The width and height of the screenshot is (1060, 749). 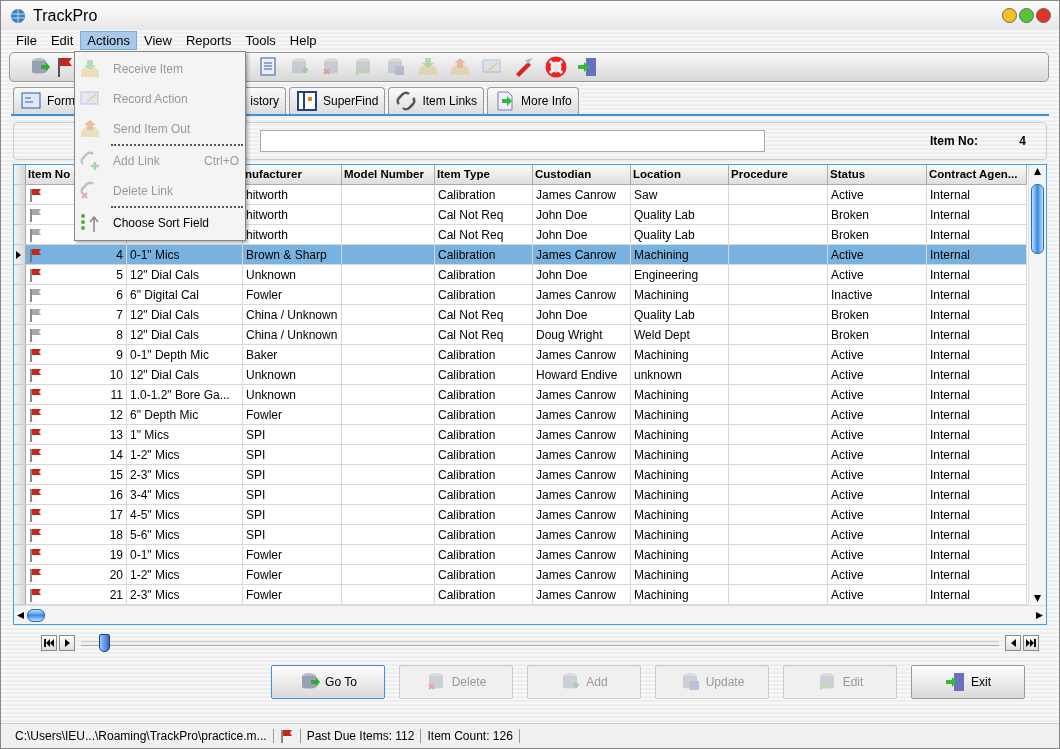 I want to click on tray-in-icon, so click(x=90, y=69).